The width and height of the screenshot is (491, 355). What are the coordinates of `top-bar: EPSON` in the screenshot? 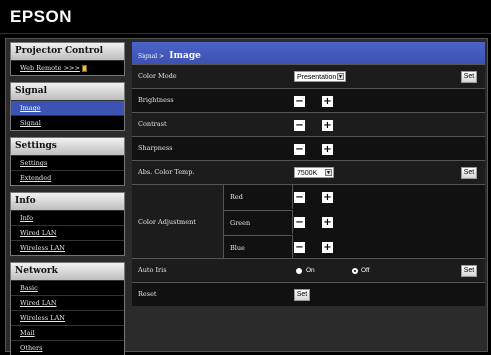 It's located at (245, 17).